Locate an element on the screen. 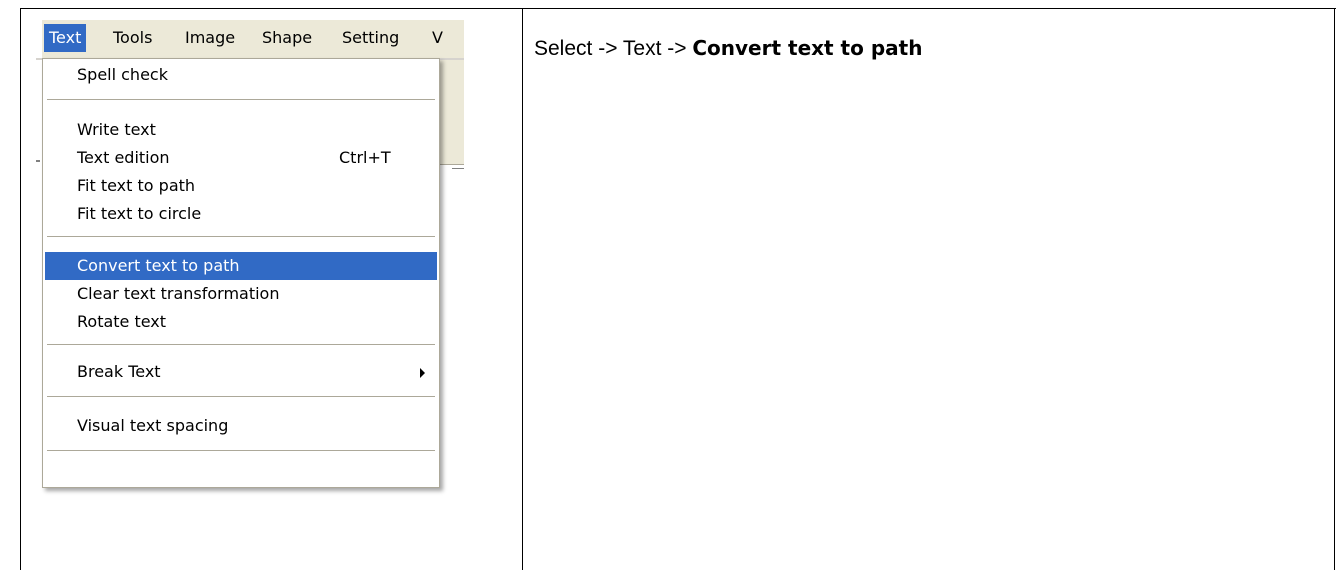  menu-item-clear-text-transformation: Clear text transformation is located at coordinates (241, 294).